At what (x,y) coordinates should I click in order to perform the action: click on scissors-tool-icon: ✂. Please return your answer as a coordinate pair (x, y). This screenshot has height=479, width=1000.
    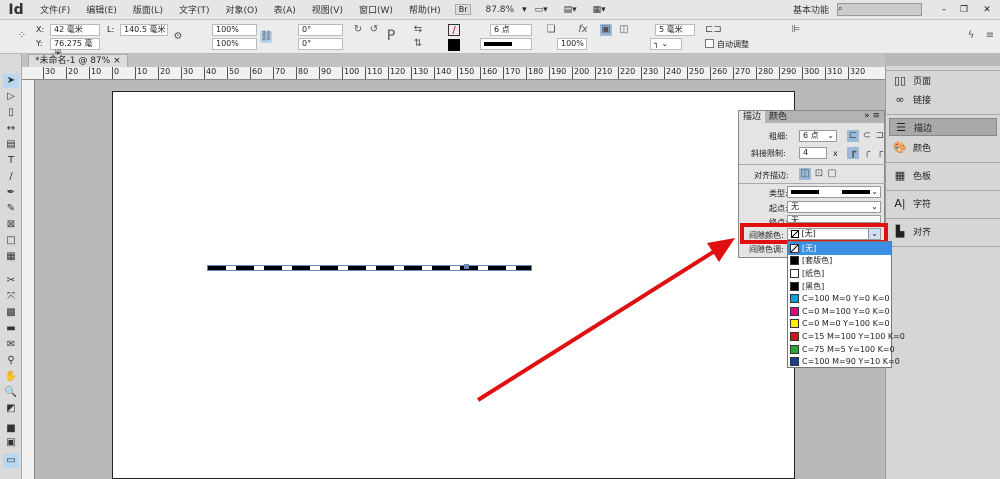
    Looking at the image, I should click on (11, 281).